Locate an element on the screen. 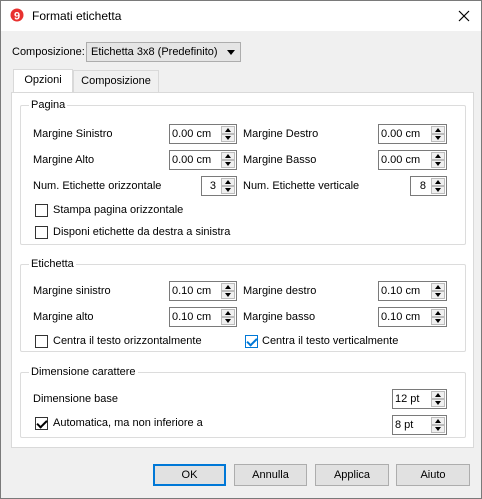 The height and width of the screenshot is (499, 482). automatica-spinbox: 8 pt is located at coordinates (419, 425).